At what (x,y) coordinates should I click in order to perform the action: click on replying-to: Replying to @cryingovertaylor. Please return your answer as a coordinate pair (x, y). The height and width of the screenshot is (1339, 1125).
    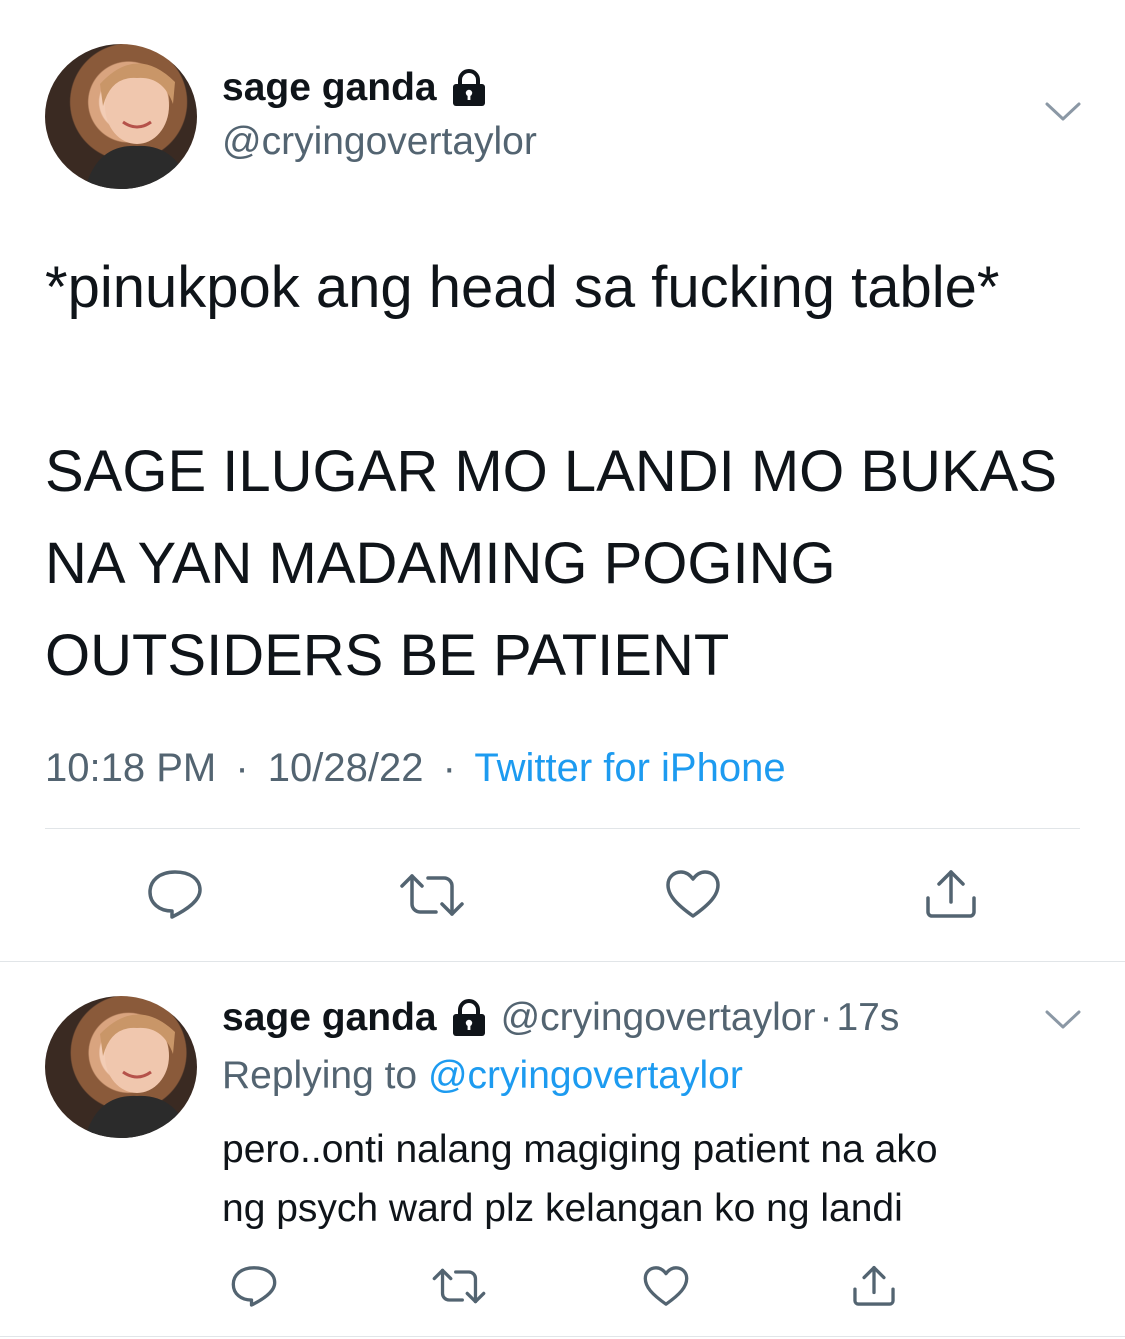
    Looking at the image, I should click on (482, 1076).